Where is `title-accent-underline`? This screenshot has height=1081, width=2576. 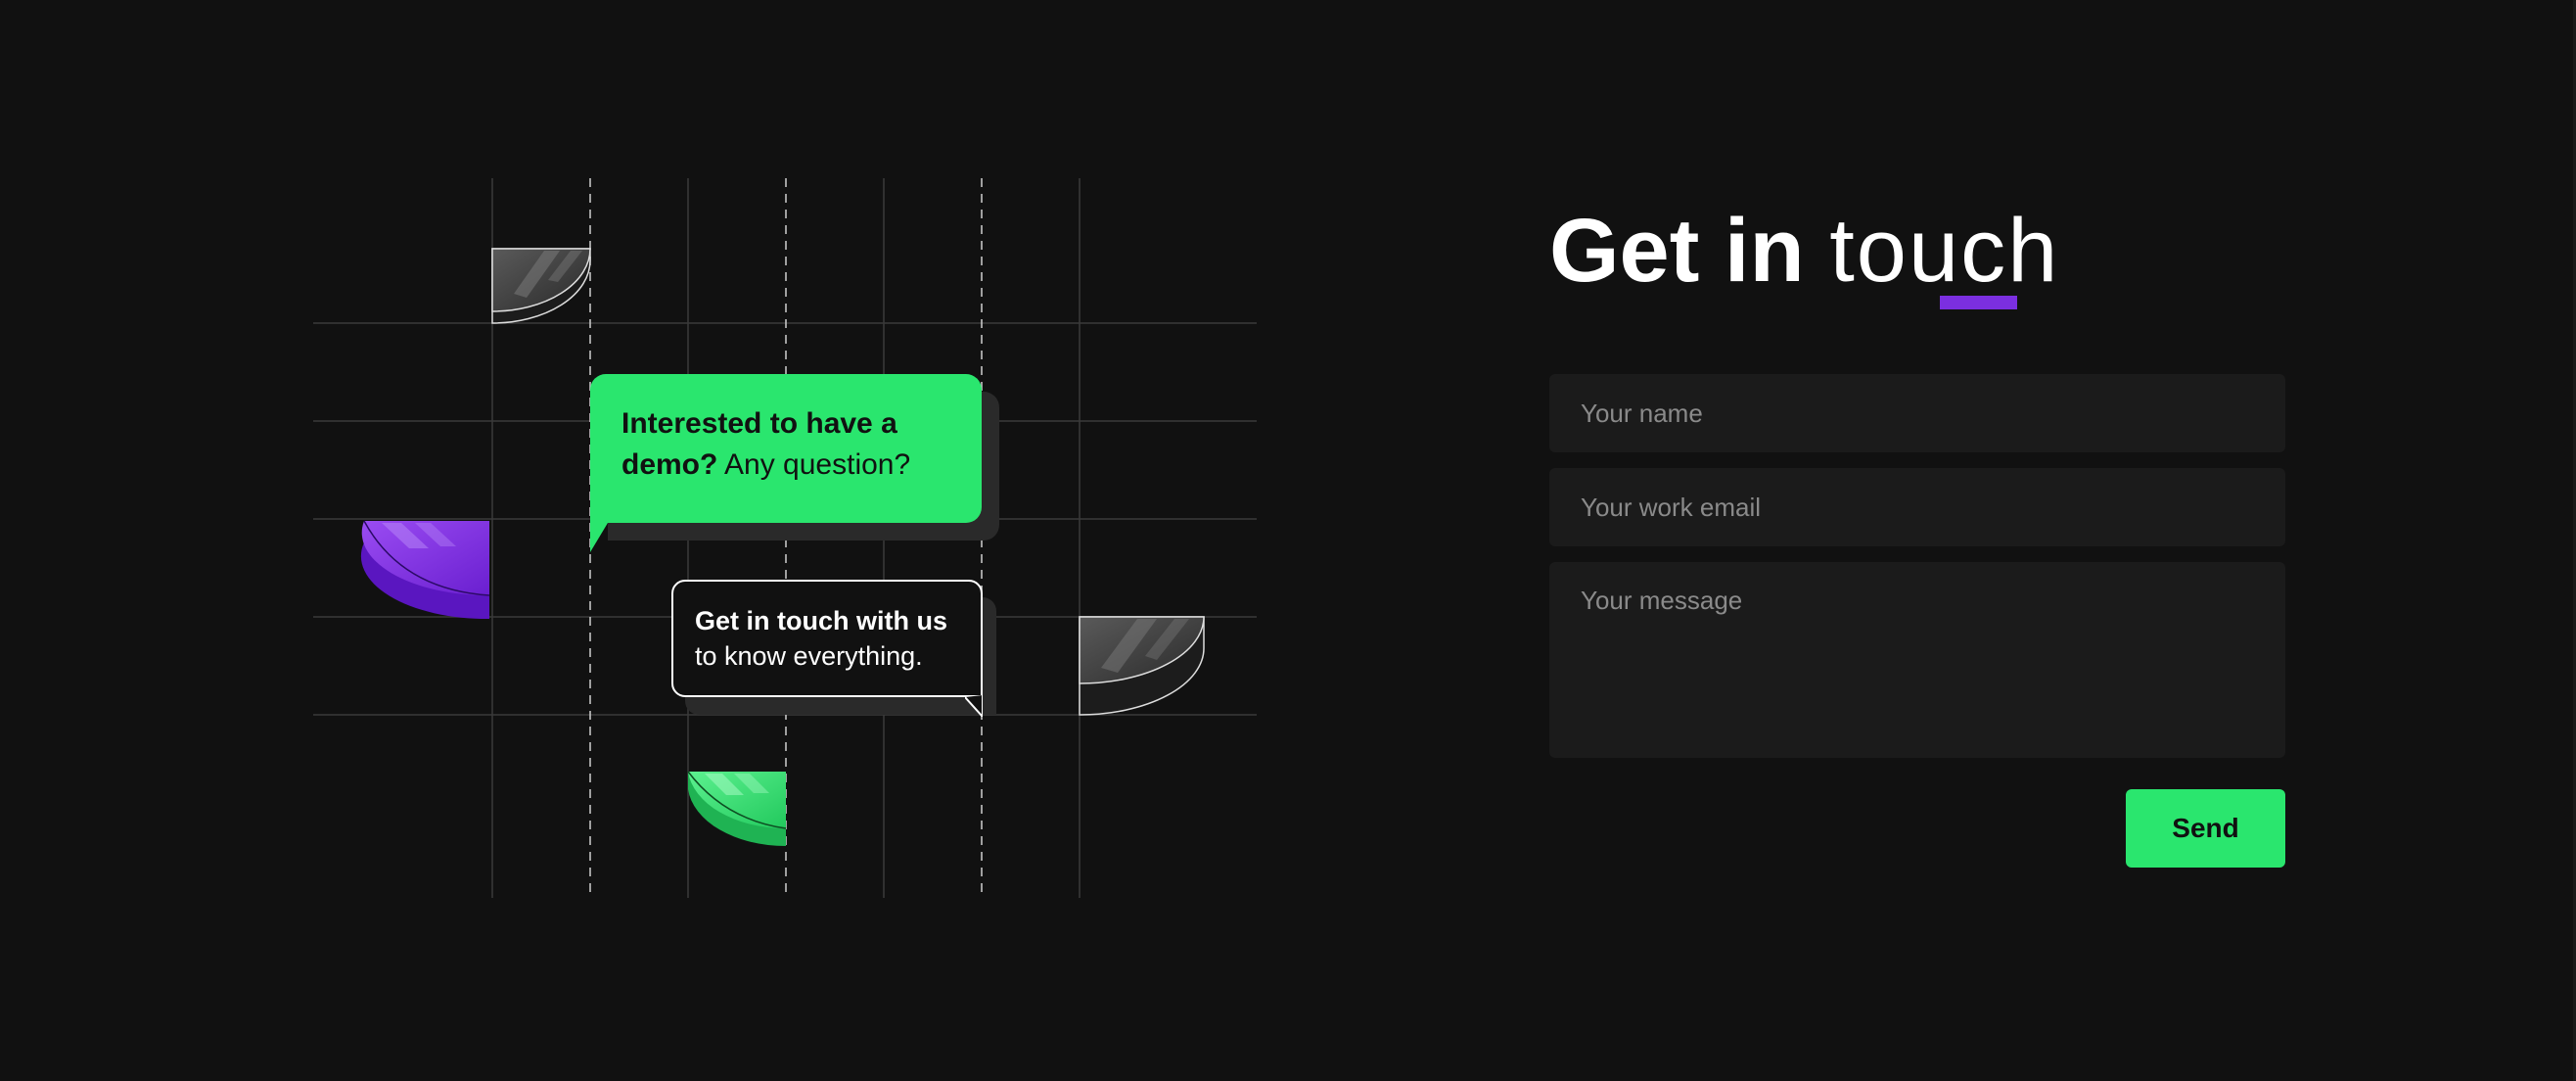
title-accent-underline is located at coordinates (1978, 302).